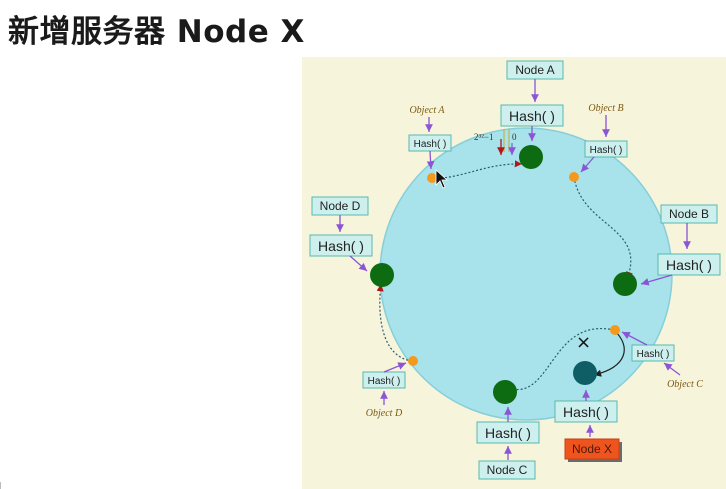  What do you see at coordinates (507, 470) in the screenshot?
I see `node-c-label: Node C` at bounding box center [507, 470].